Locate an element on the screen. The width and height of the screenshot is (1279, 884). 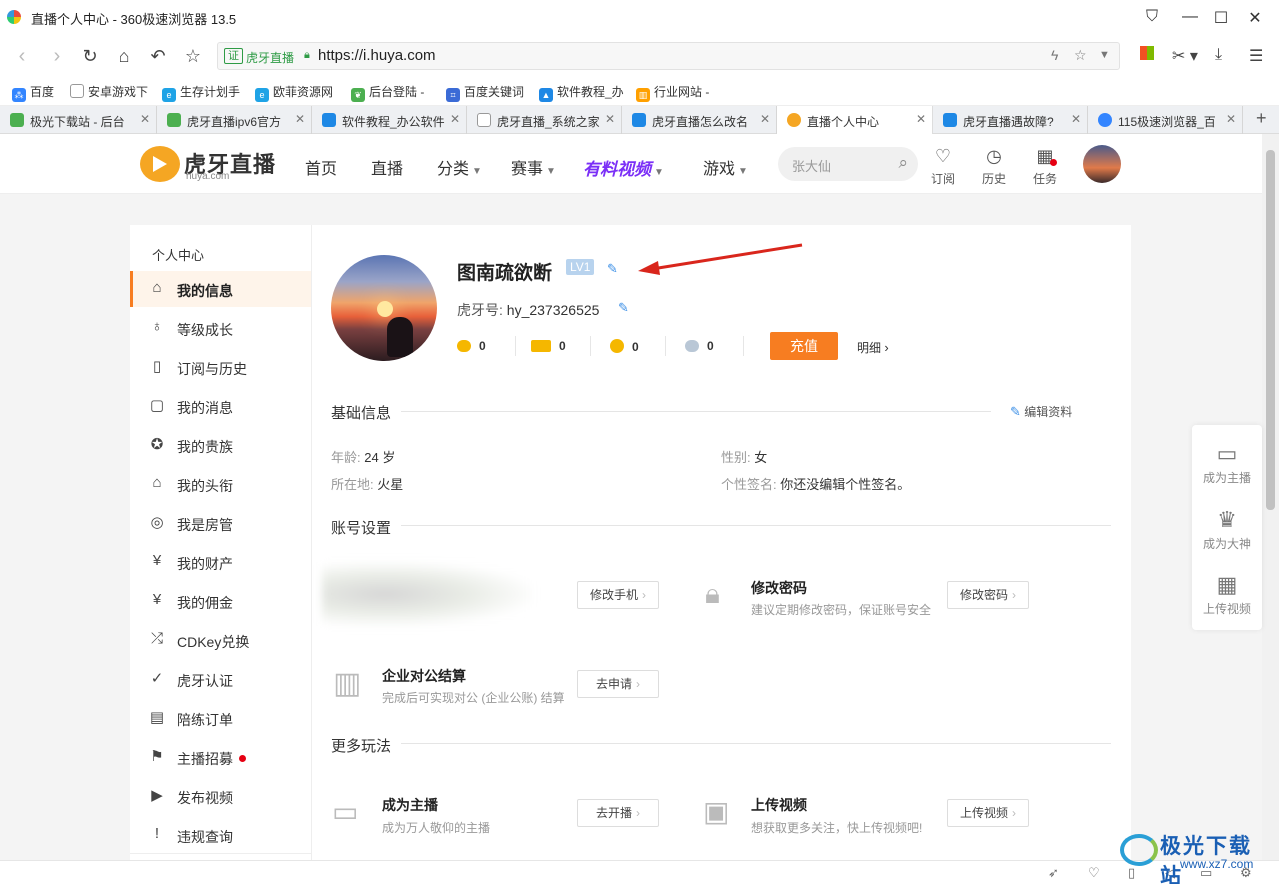
bookmark-item: ❦ 后台登陆 - is located at coordinates (387, 92).